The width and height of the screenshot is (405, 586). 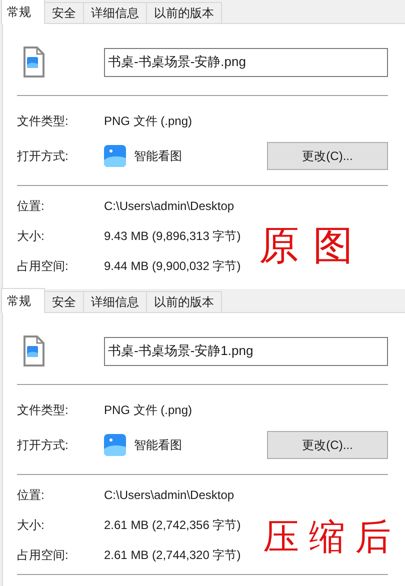 What do you see at coordinates (246, 62) in the screenshot?
I see `file-name-field: 书桌-书桌场景-安静.png` at bounding box center [246, 62].